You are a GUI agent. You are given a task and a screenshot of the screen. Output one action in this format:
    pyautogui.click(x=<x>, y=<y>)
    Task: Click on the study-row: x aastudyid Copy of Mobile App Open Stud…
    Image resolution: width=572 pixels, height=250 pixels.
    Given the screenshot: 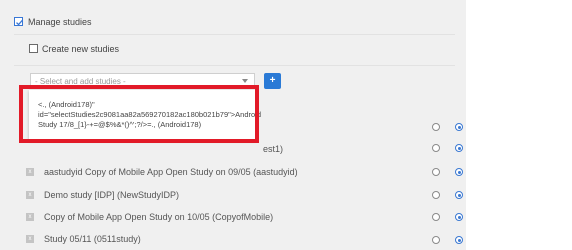 What is the action you would take?
    pyautogui.click(x=242, y=172)
    